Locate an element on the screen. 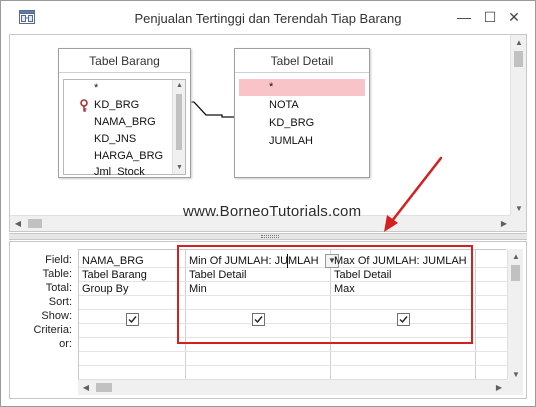 Image resolution: width=536 pixels, height=407 pixels. annotation-arrow-icon is located at coordinates (413, 194).